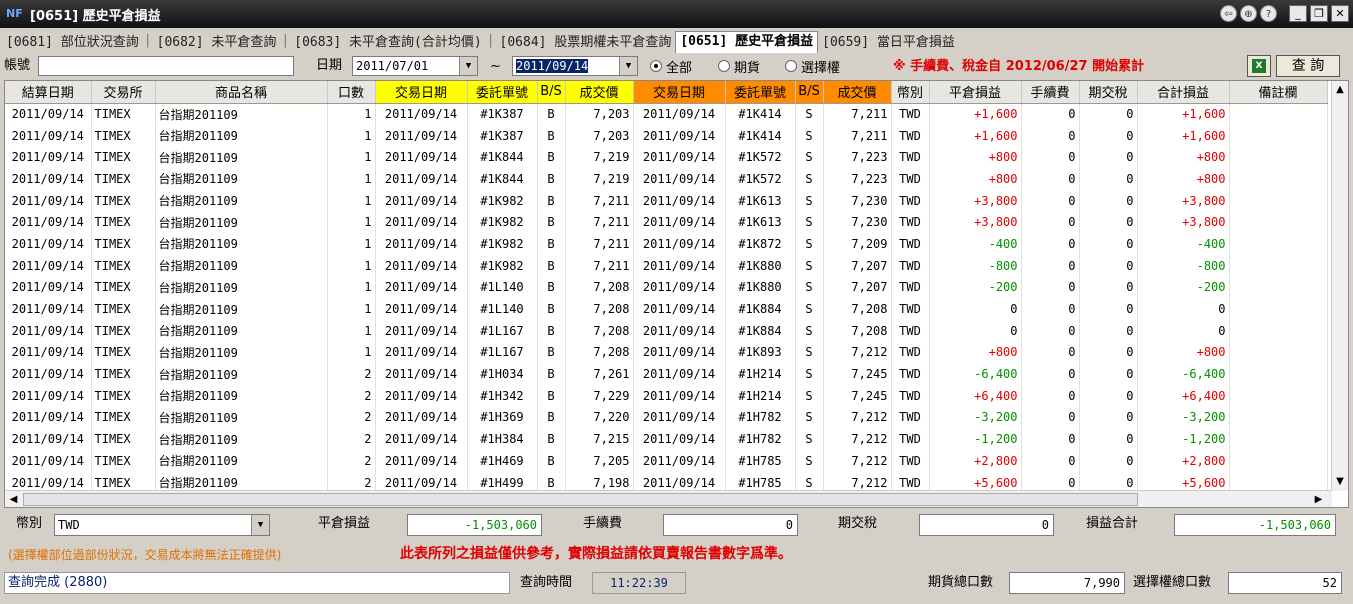 The image size is (1353, 604). What do you see at coordinates (599, 92) in the screenshot?
I see `col-open-price: 成交價` at bounding box center [599, 92].